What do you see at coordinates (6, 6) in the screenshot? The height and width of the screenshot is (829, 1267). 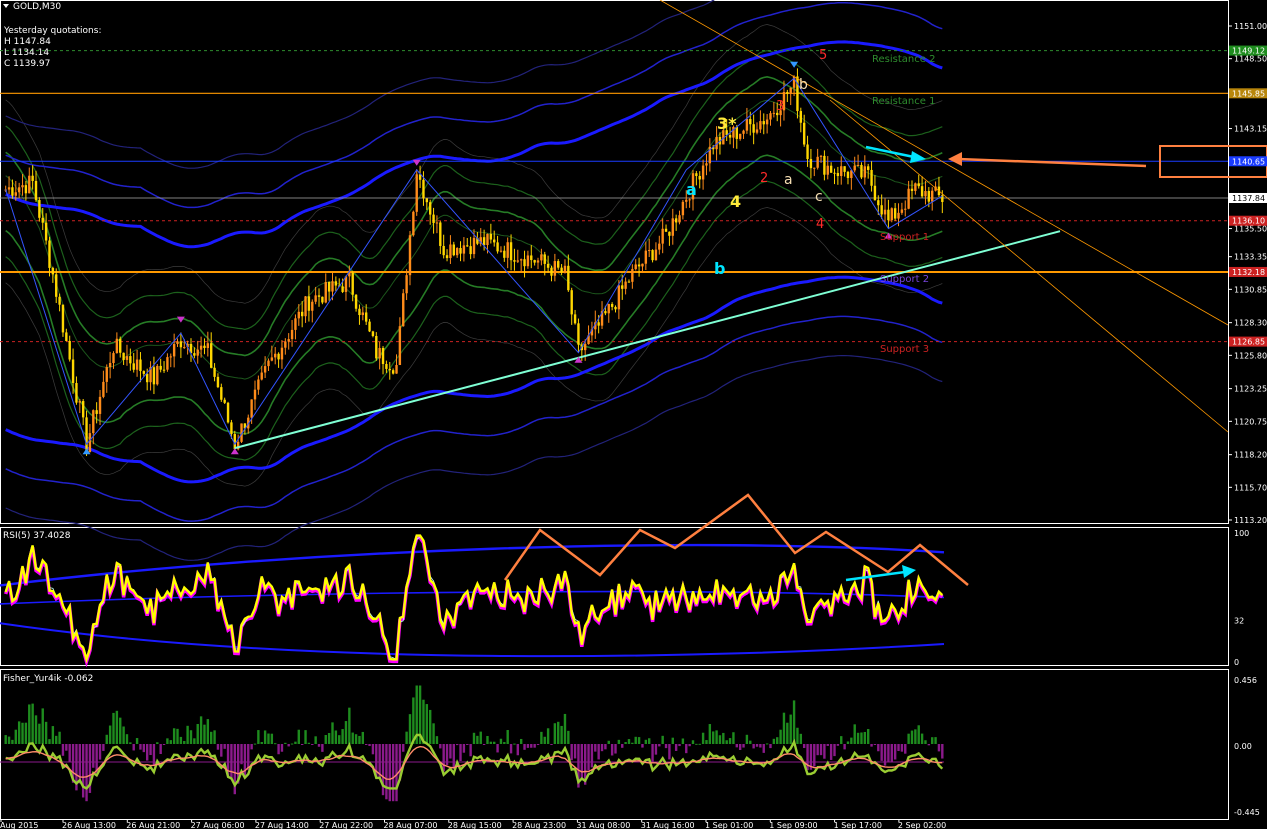 I see `chevron-down-icon` at bounding box center [6, 6].